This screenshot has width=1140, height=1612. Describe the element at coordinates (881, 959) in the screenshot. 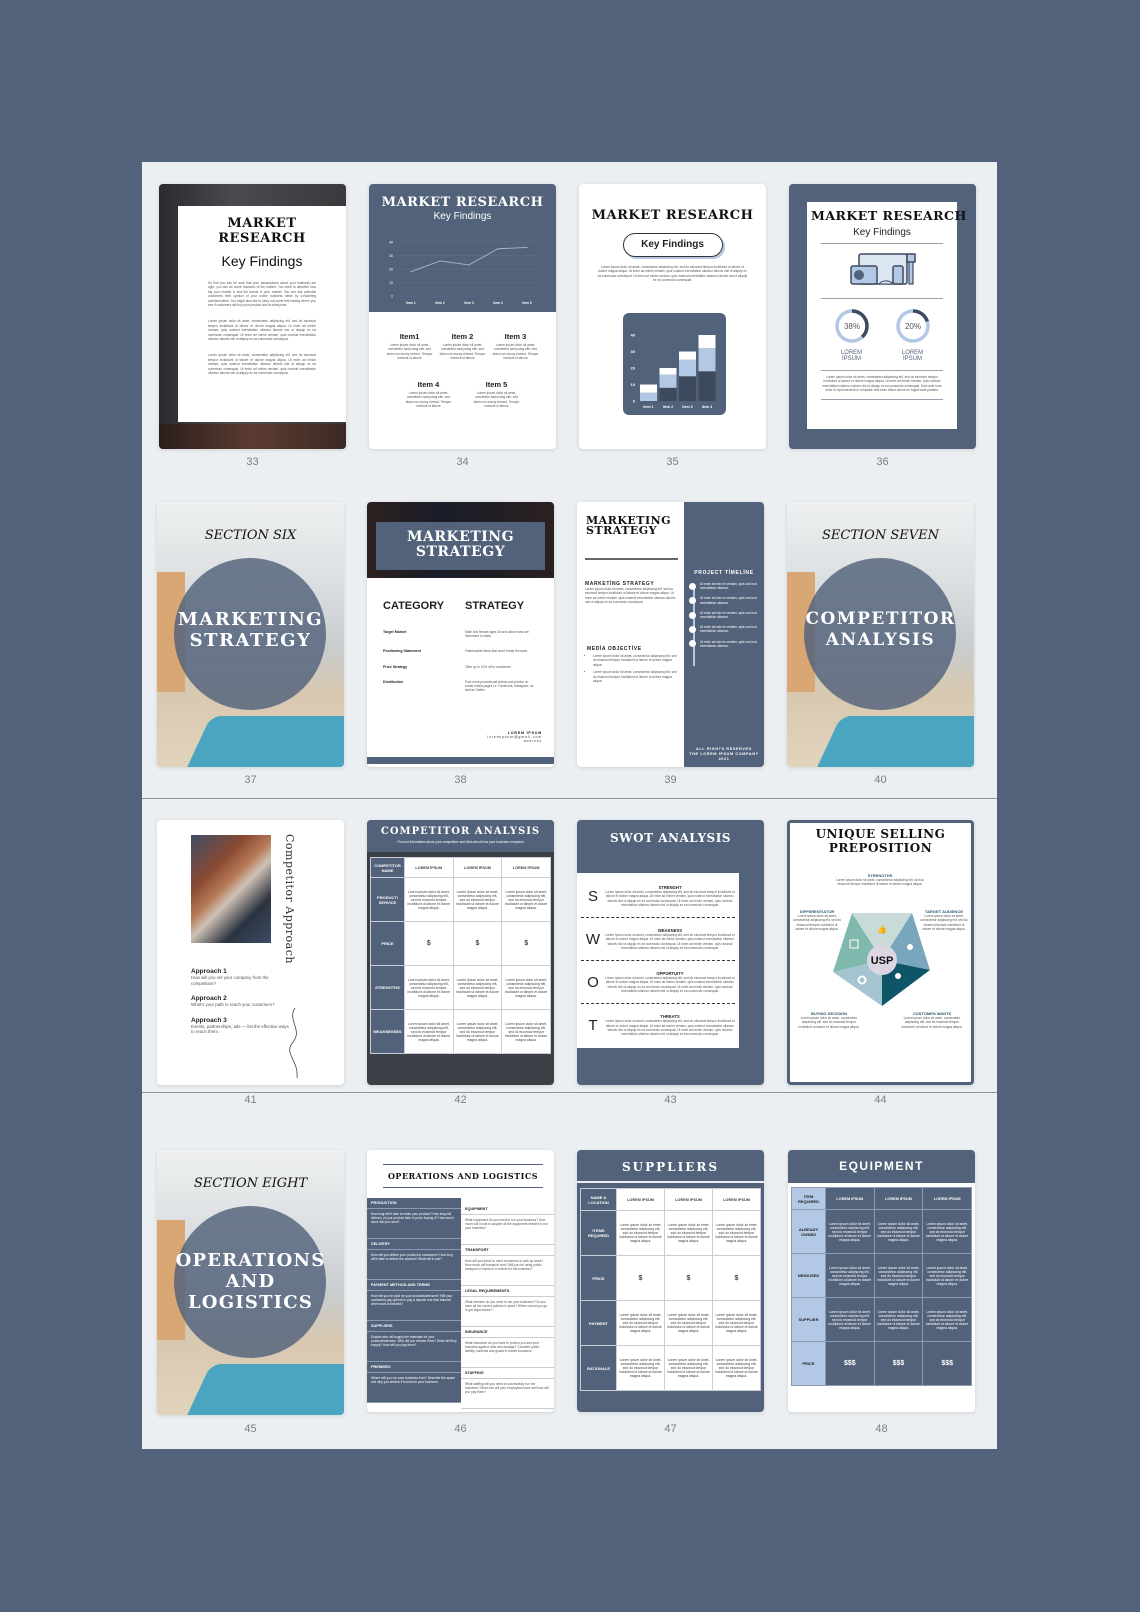

I see `usp-pentagon-diagram: USP 👍` at that location.